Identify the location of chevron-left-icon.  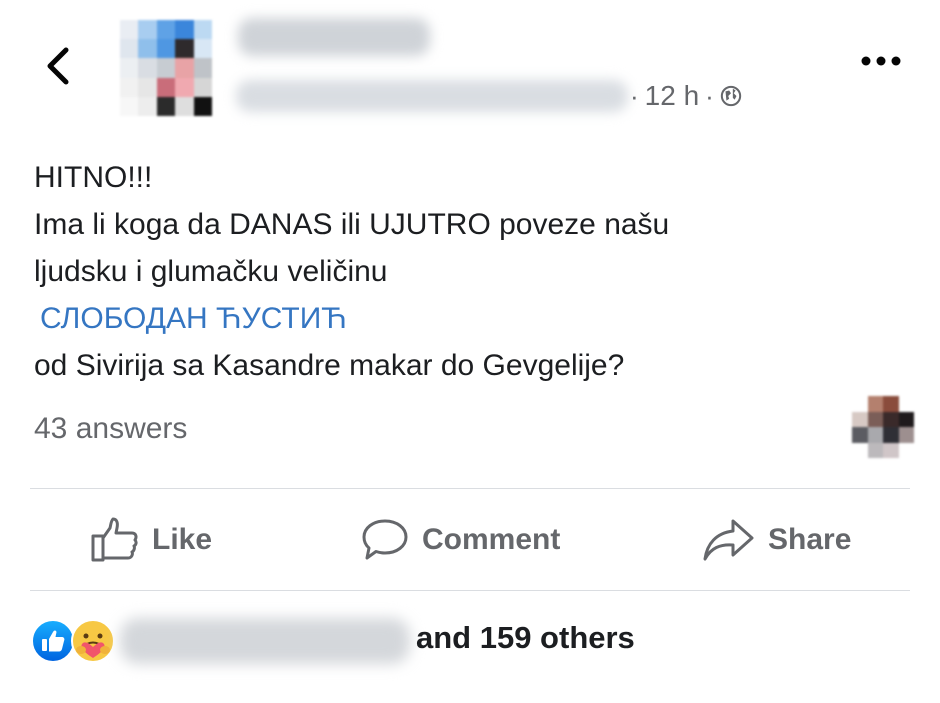
(58, 66).